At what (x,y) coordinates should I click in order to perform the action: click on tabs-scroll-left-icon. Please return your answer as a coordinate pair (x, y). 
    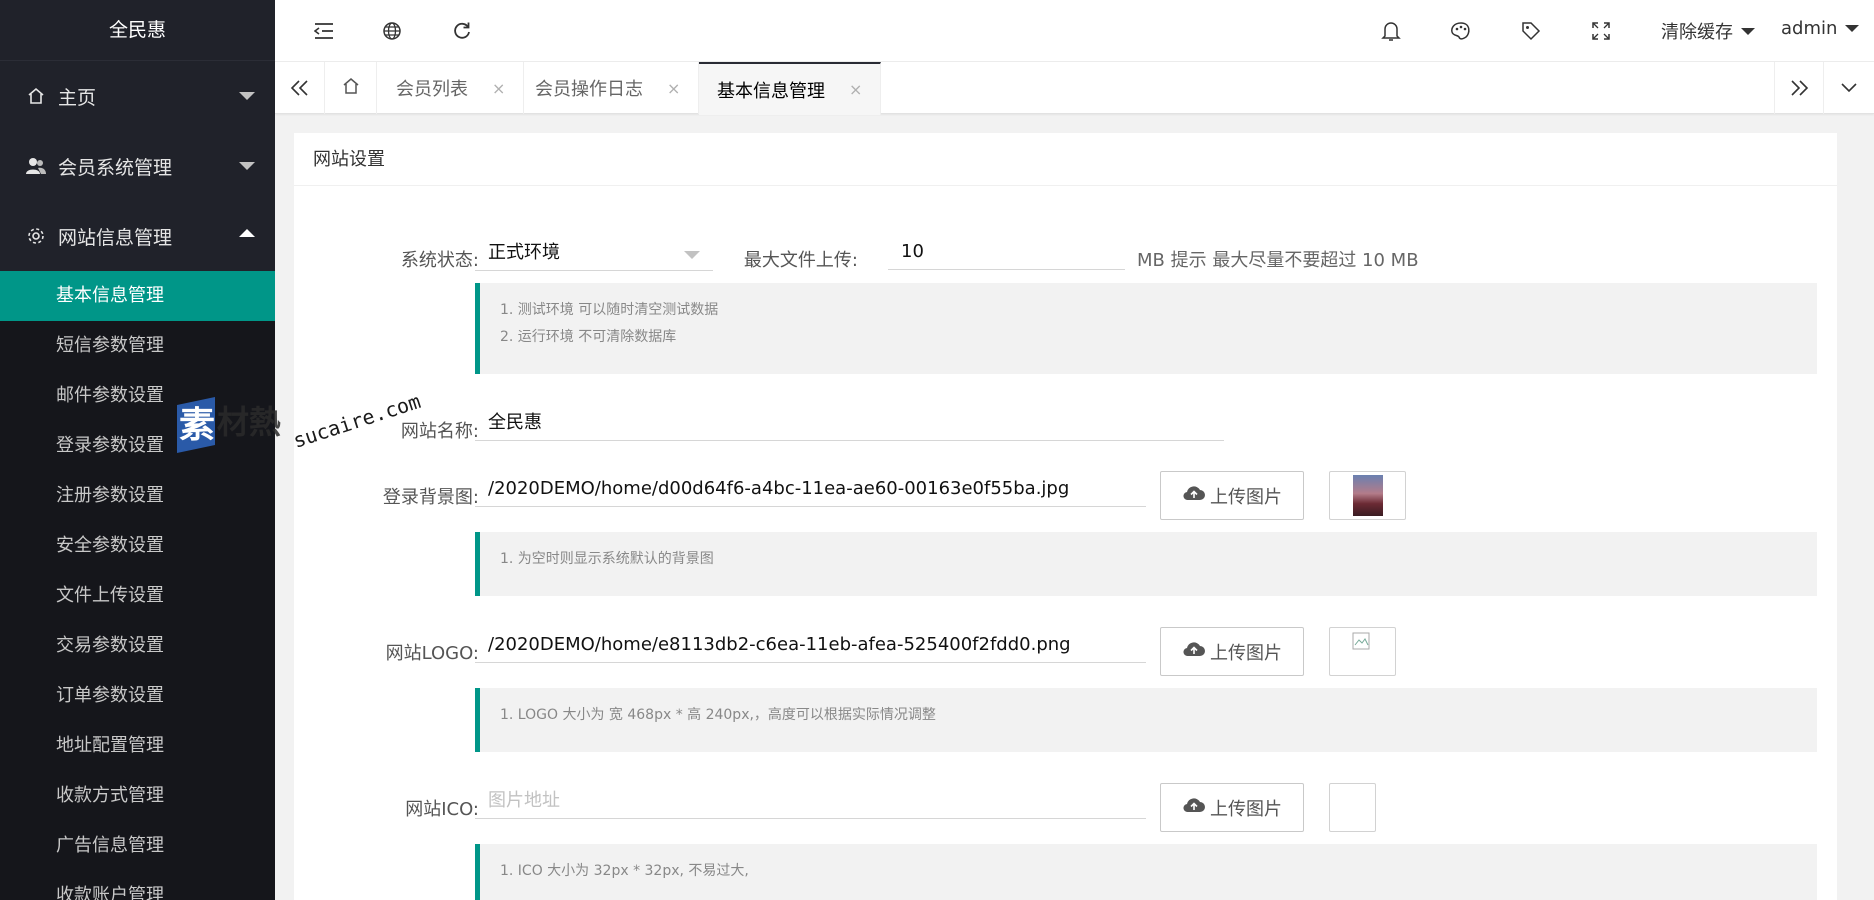
    Looking at the image, I should click on (300, 88).